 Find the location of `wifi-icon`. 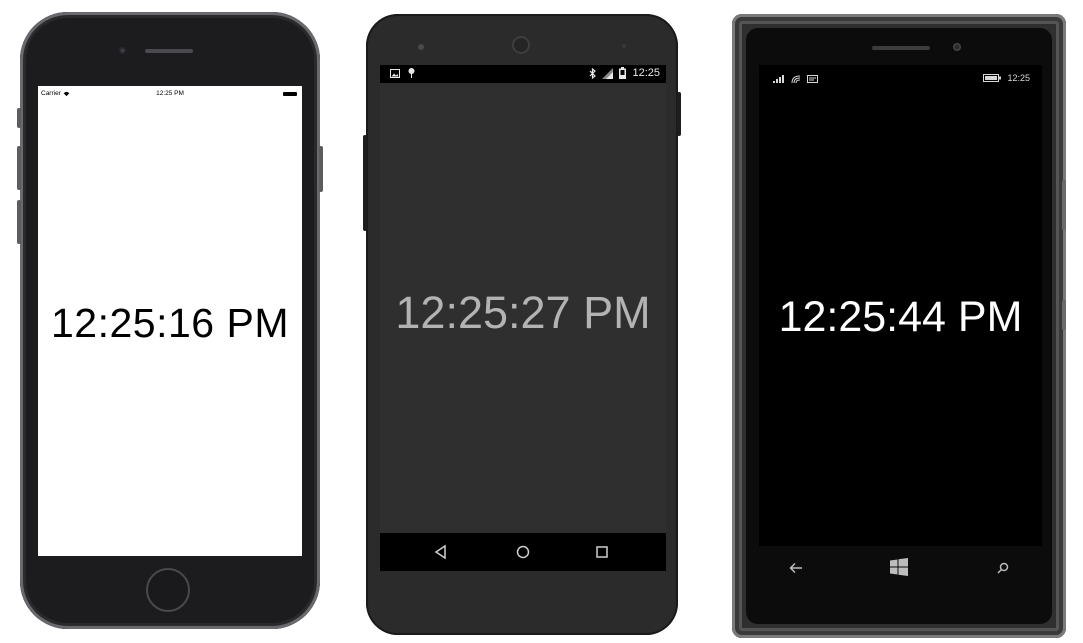

wifi-icon is located at coordinates (796, 79).